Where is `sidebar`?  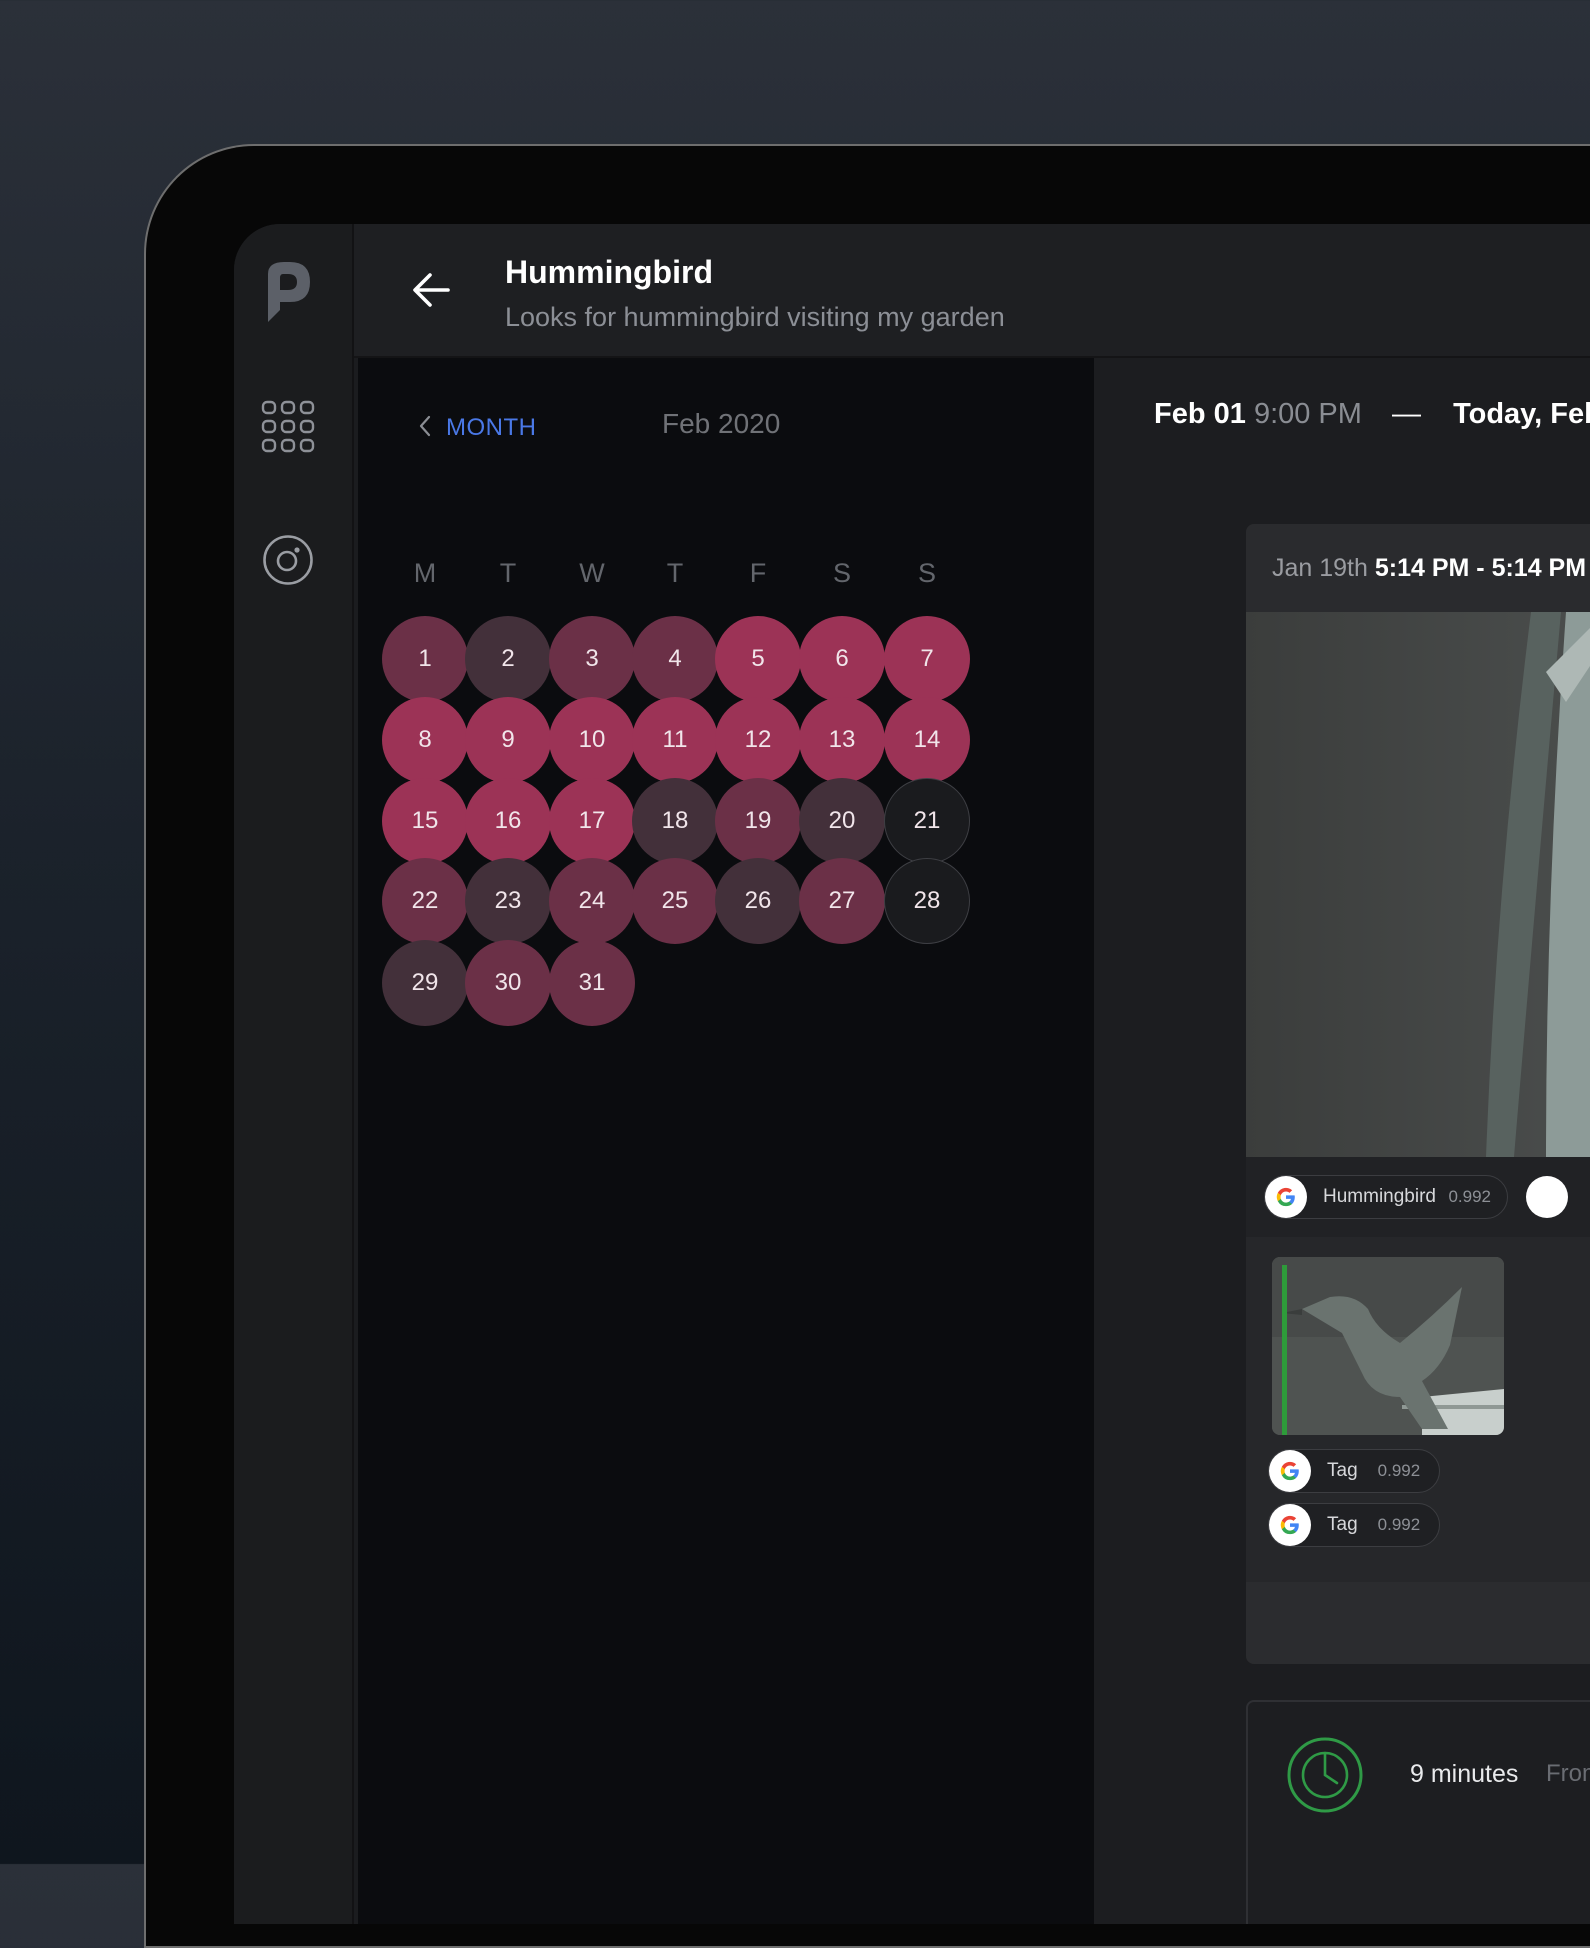 sidebar is located at coordinates (294, 1074).